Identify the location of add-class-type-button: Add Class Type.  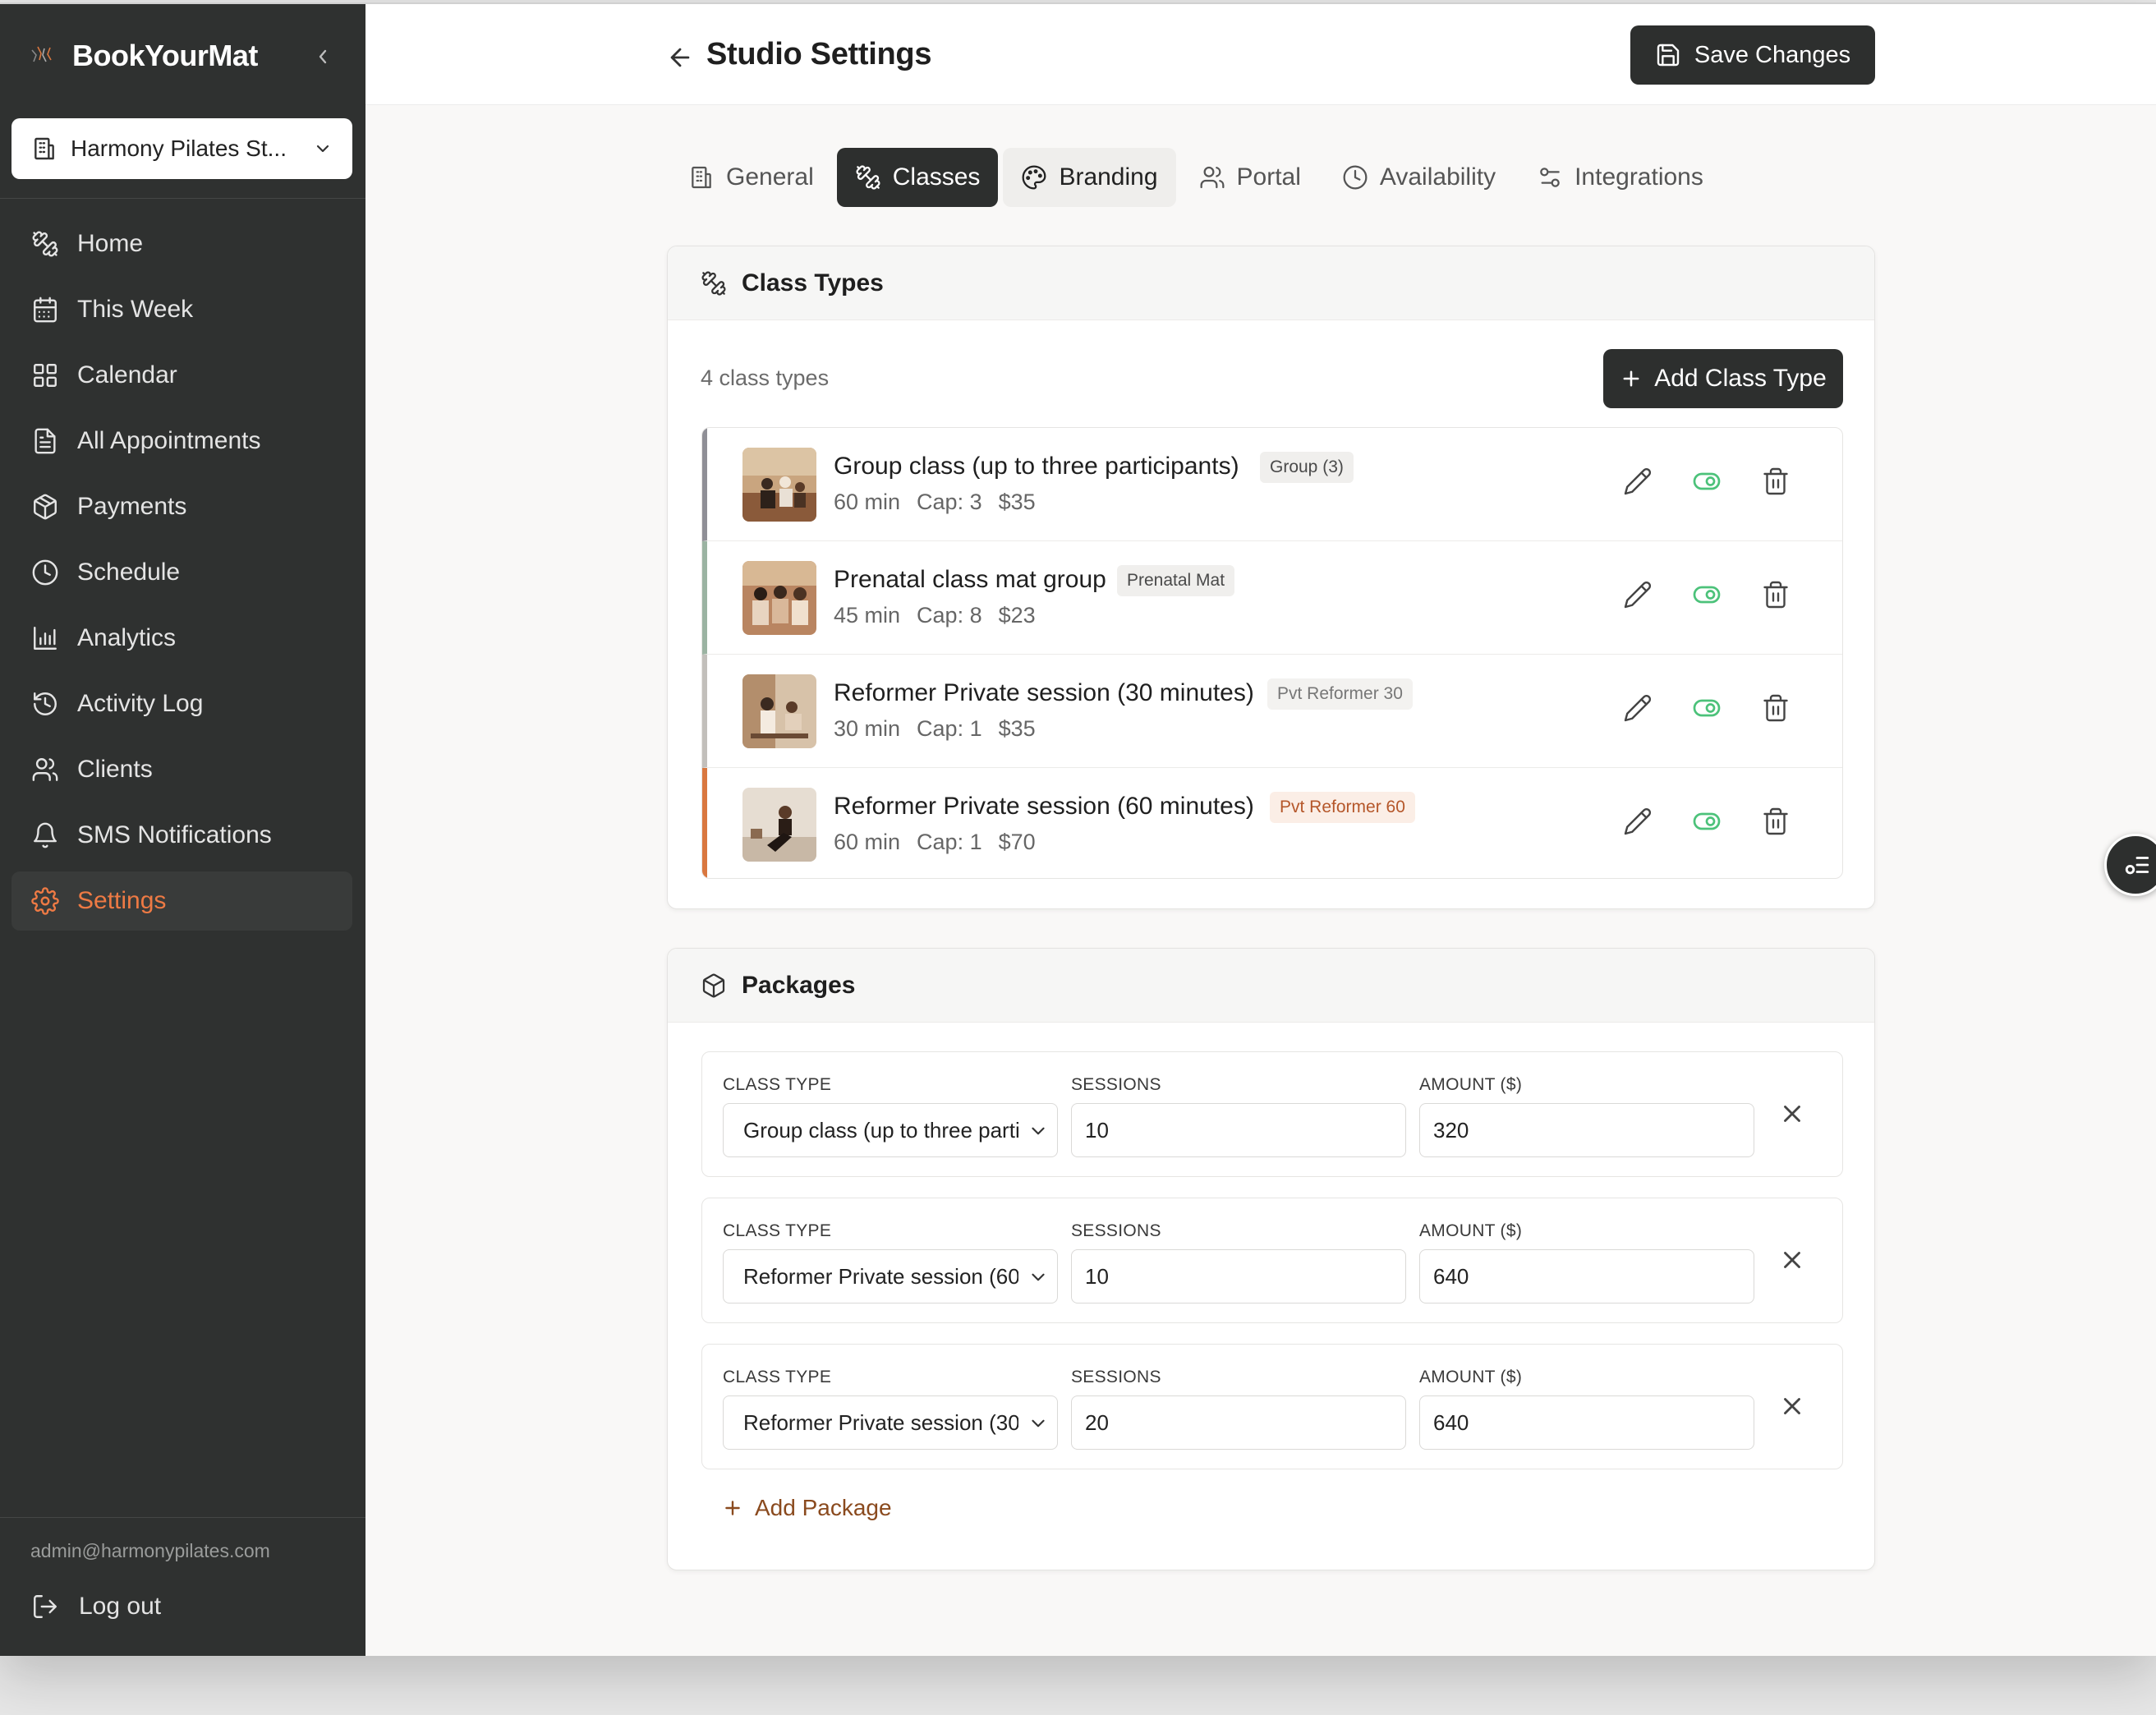
(1723, 379).